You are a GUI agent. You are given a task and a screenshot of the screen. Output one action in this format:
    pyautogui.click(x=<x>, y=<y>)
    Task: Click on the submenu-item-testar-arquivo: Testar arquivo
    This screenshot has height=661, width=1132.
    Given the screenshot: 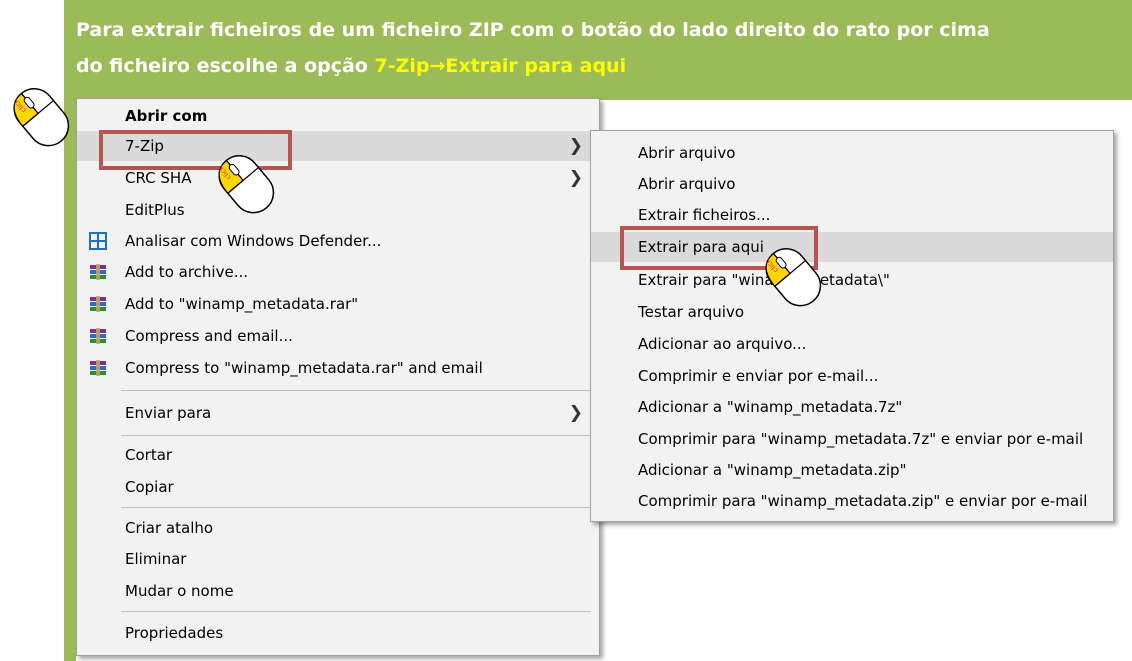 What is the action you would take?
    pyautogui.click(x=852, y=312)
    